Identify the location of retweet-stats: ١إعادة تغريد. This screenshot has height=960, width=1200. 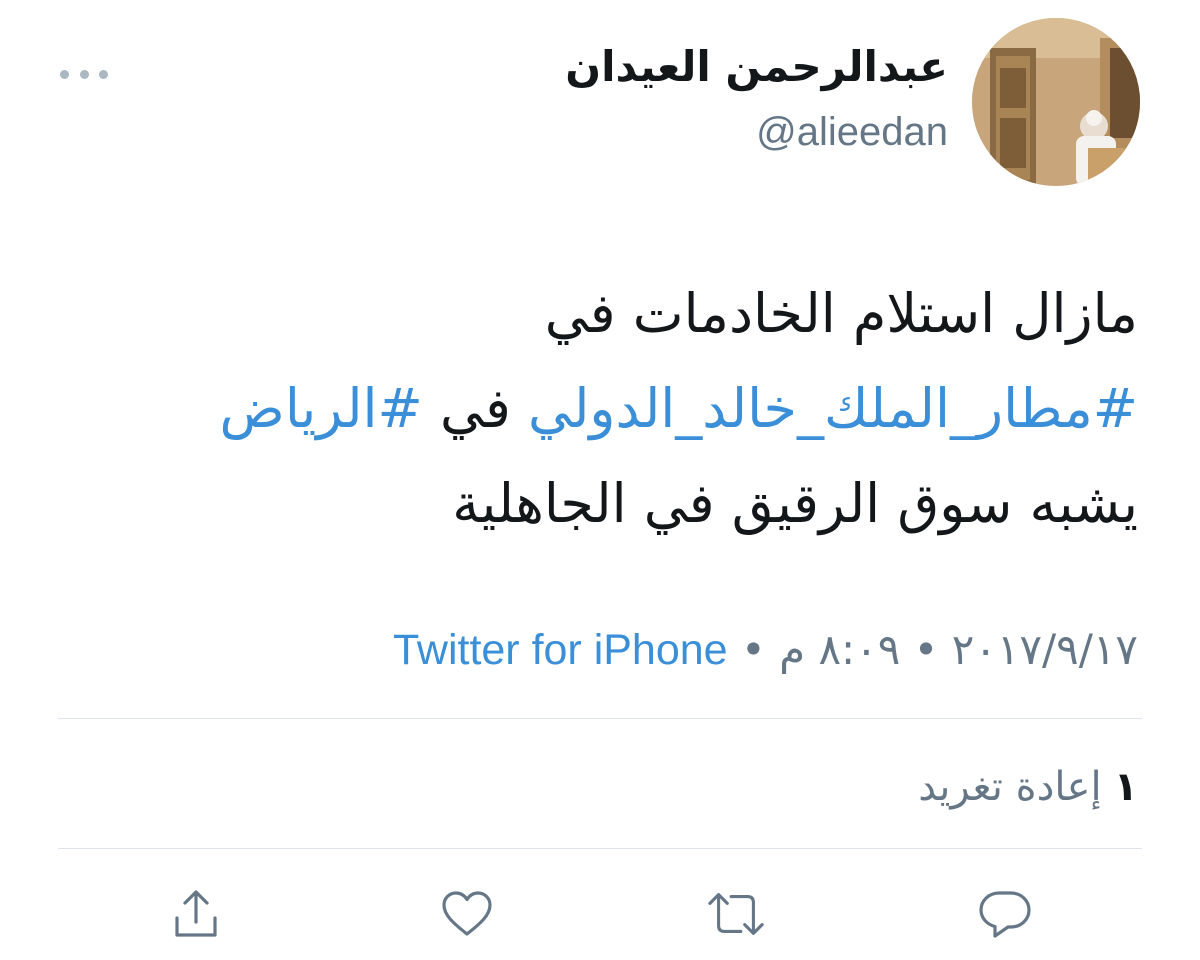
(1028, 787).